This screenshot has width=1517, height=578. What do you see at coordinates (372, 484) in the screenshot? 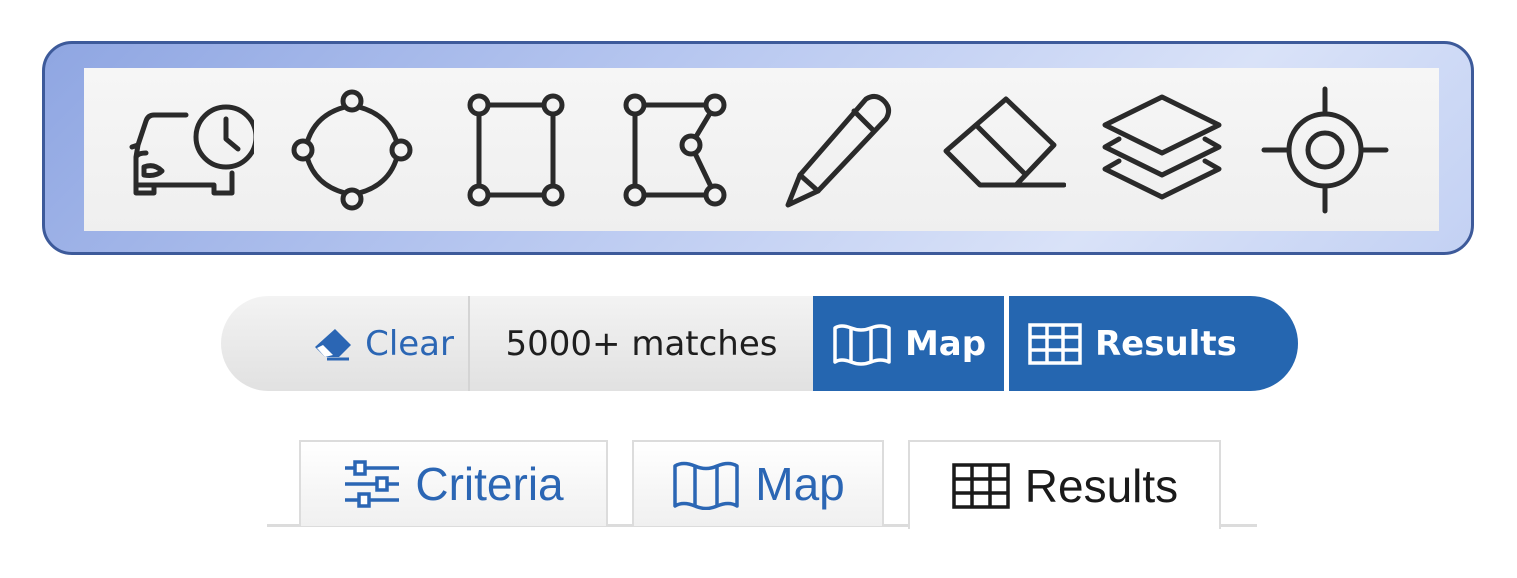
I see `sliders-icon` at bounding box center [372, 484].